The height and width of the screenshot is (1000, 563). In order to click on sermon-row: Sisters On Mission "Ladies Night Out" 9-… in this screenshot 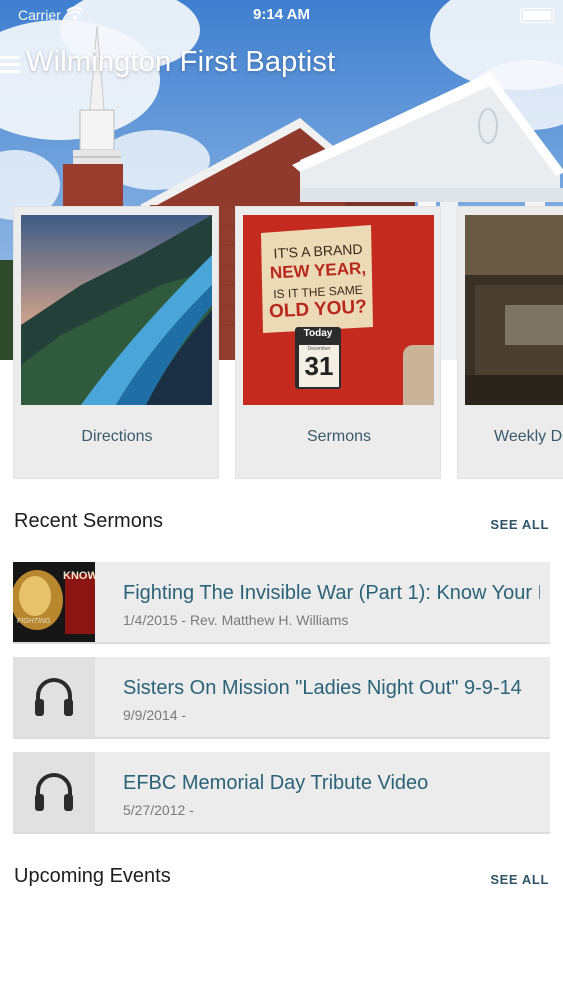, I will do `click(281, 698)`.